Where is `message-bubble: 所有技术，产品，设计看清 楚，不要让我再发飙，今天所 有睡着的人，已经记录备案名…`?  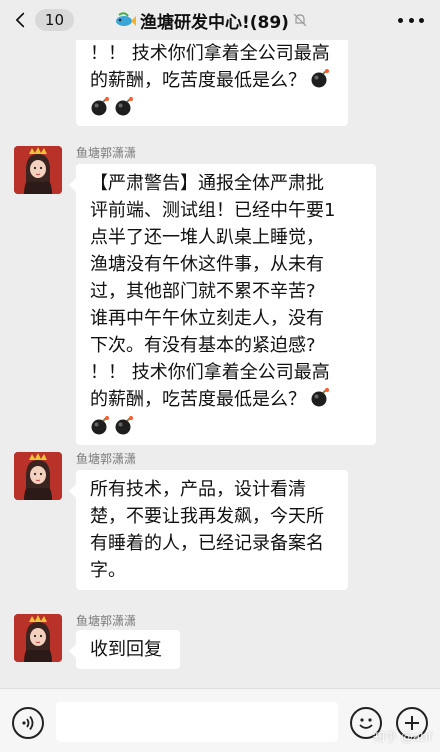
message-bubble: 所有技术，产品，设计看清 楚，不要让我再发飙，今天所 有睡着的人，已经记录备案名… is located at coordinates (208, 530).